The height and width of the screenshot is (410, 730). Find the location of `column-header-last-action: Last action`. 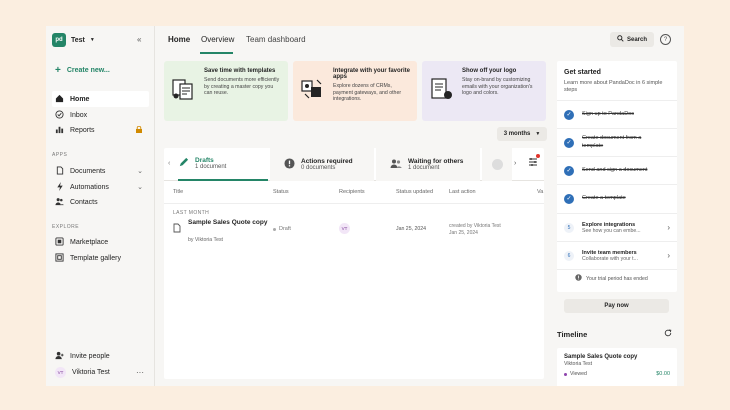

column-header-last-action: Last action is located at coordinates (462, 192).